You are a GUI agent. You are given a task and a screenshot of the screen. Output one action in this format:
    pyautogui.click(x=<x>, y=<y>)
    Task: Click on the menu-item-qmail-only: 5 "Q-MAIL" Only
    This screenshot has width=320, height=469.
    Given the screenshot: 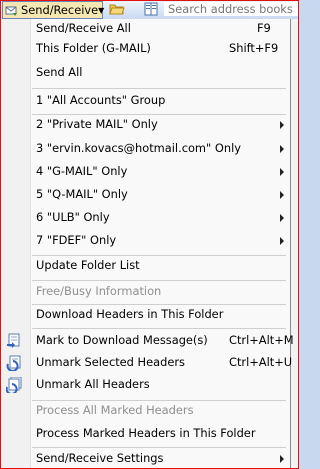 What is the action you would take?
    pyautogui.click(x=145, y=195)
    